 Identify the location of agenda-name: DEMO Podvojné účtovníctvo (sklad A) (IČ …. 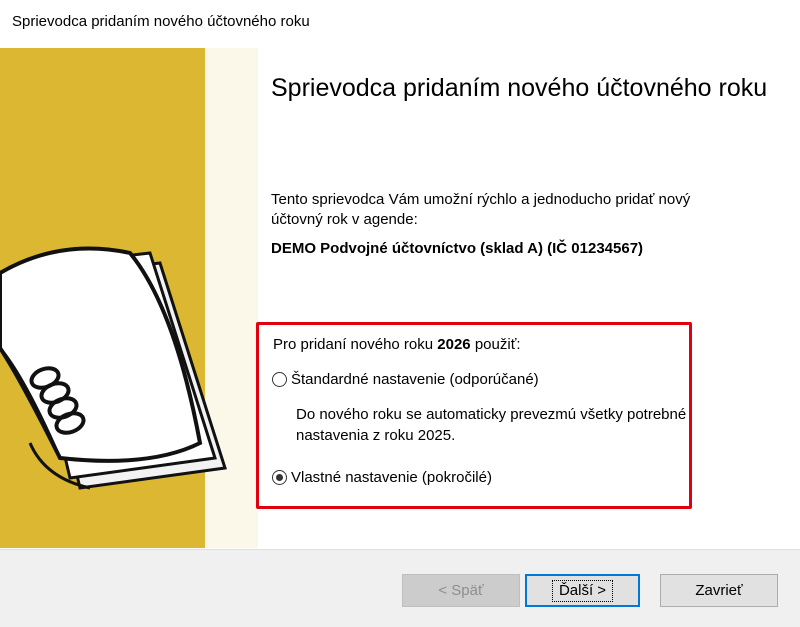
(457, 248).